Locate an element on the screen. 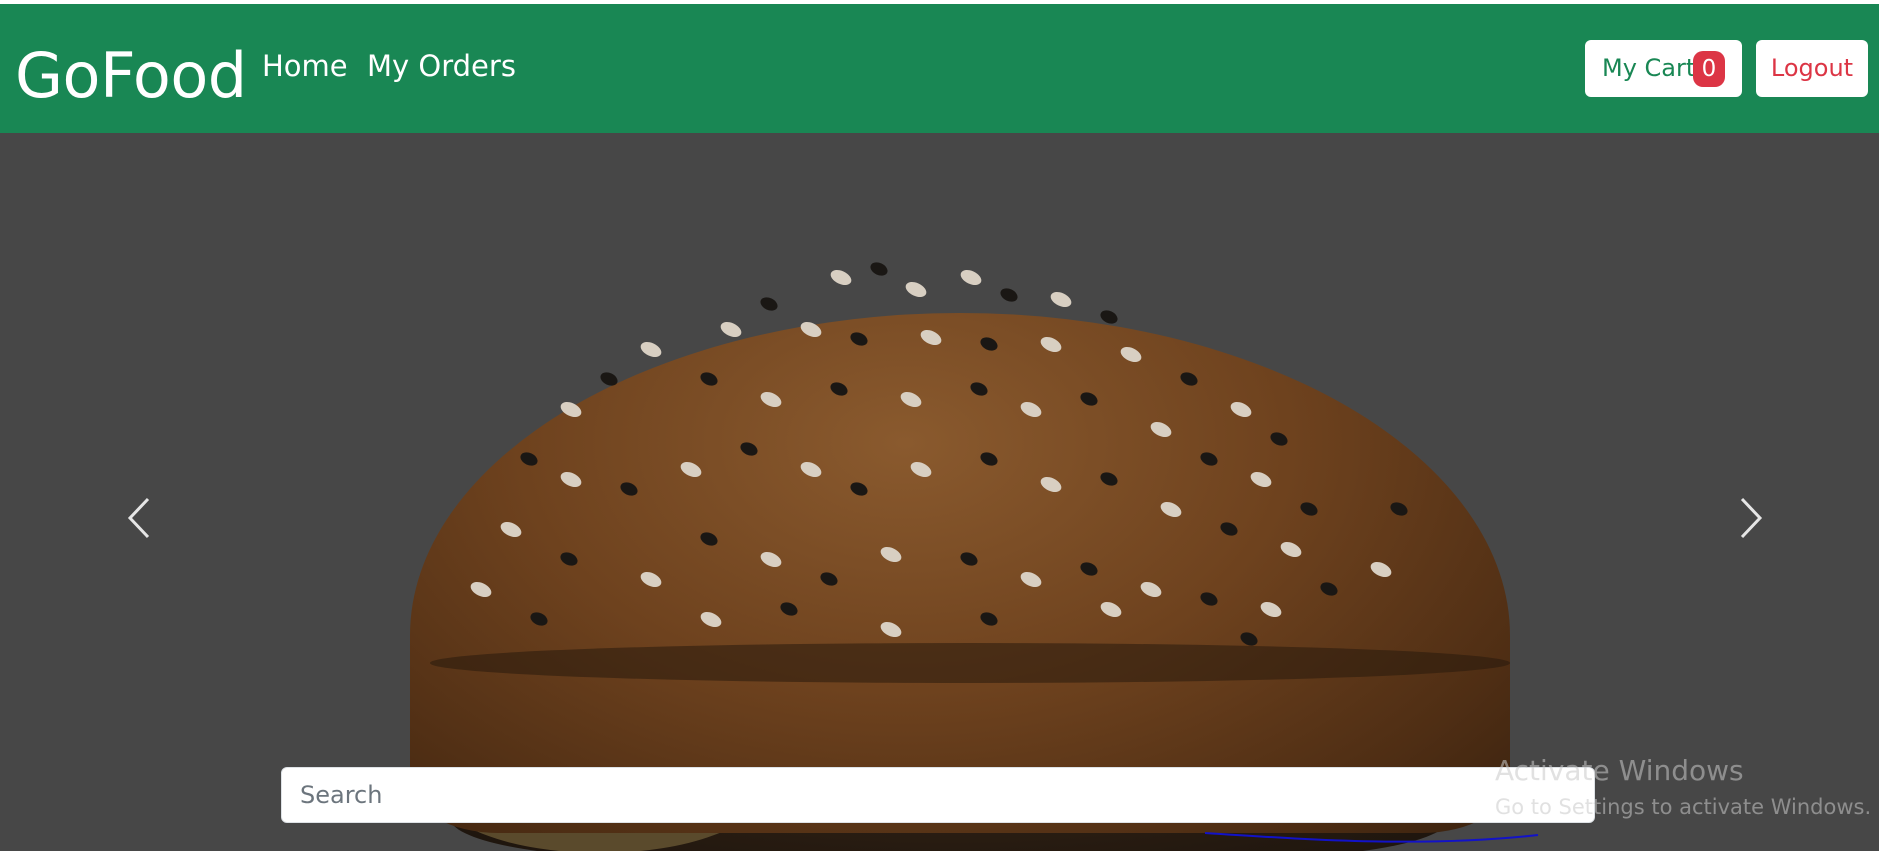 The width and height of the screenshot is (1879, 851). watermark-title: Activate Windows is located at coordinates (1619, 770).